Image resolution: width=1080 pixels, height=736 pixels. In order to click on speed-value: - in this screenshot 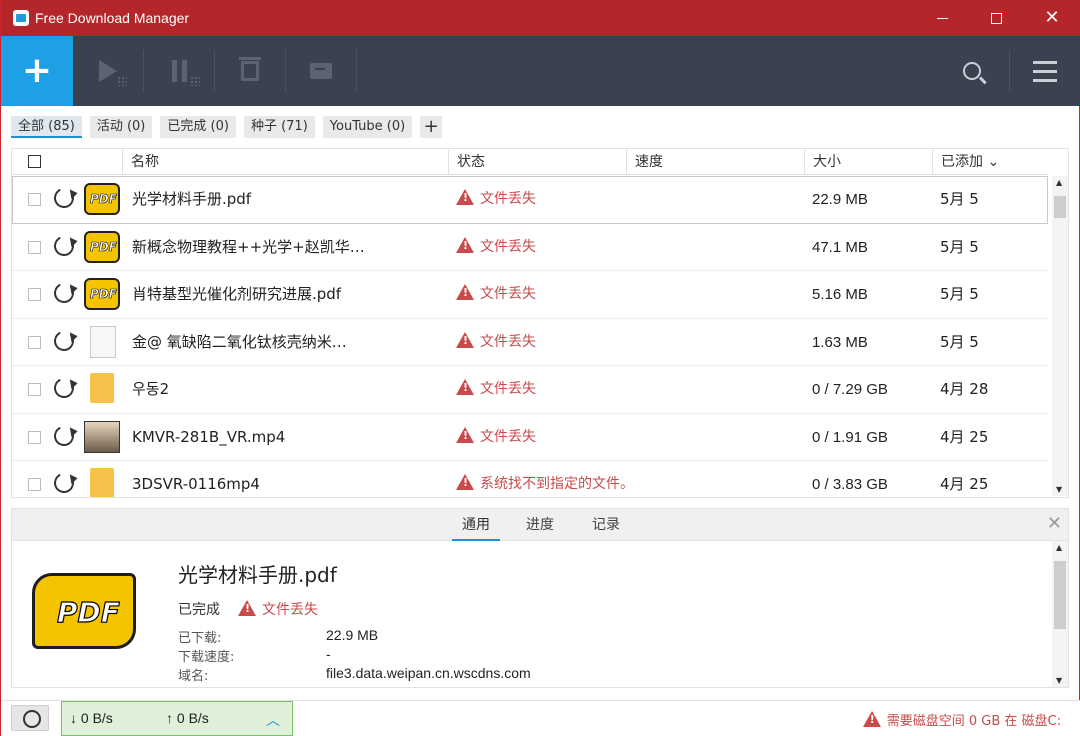, I will do `click(328, 654)`.